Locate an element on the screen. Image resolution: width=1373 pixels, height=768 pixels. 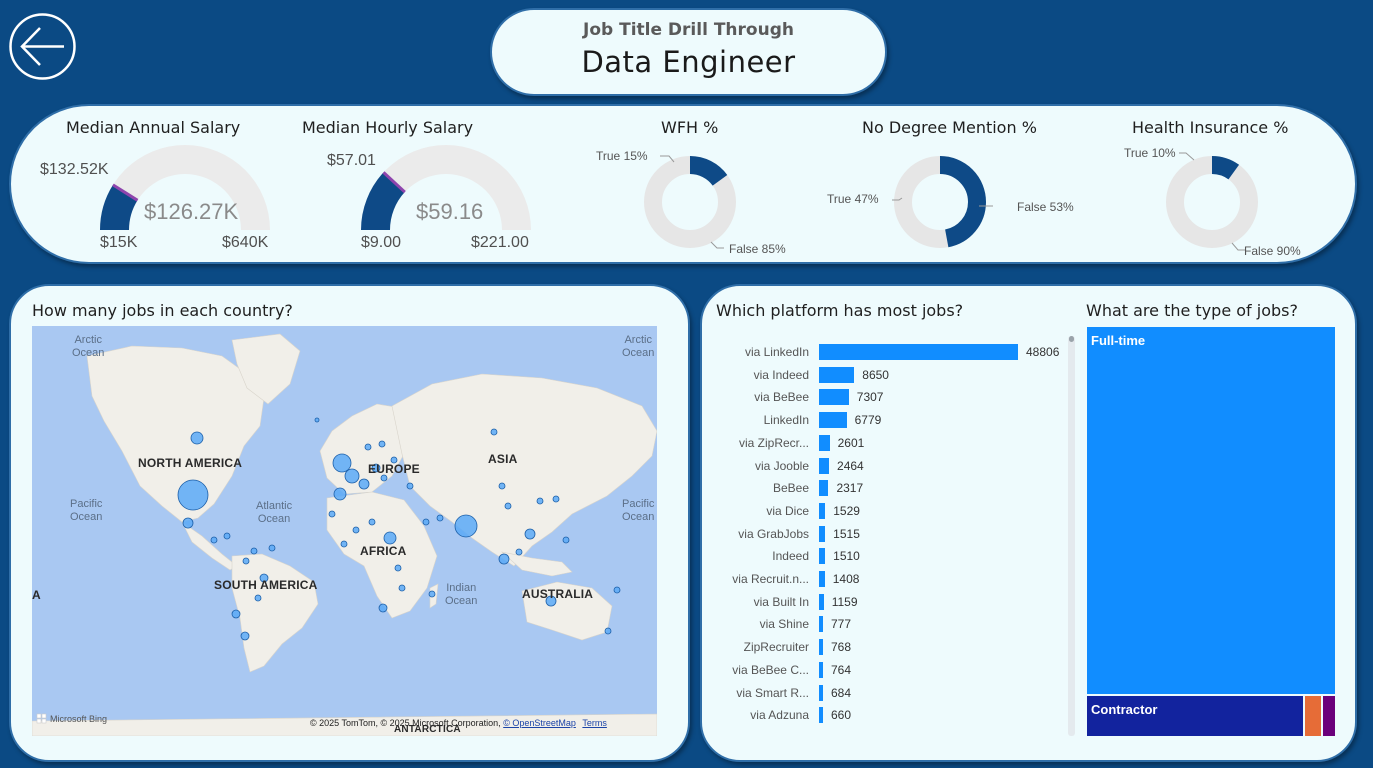
platform-bar-row: via LinkedIn 48806 is located at coordinates (894, 352).